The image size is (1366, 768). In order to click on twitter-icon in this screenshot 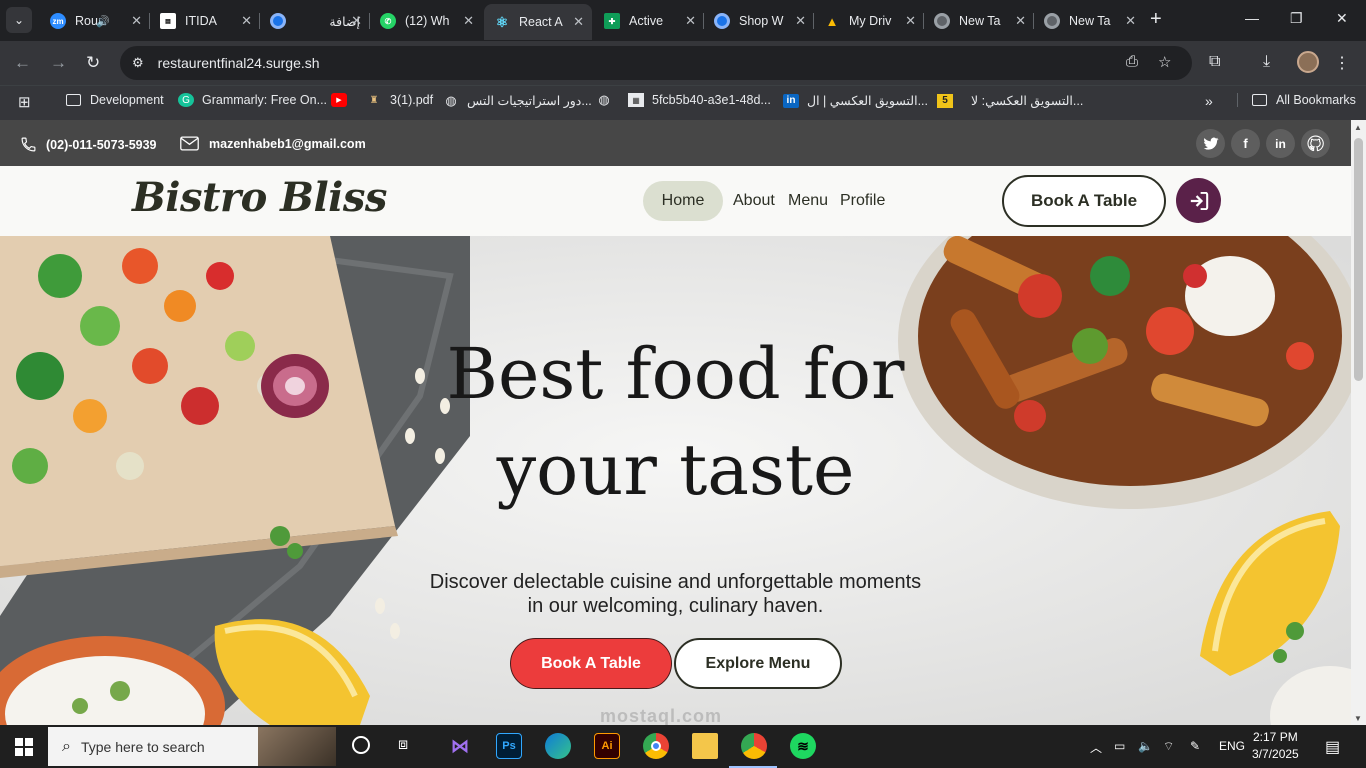, I will do `click(1210, 143)`.